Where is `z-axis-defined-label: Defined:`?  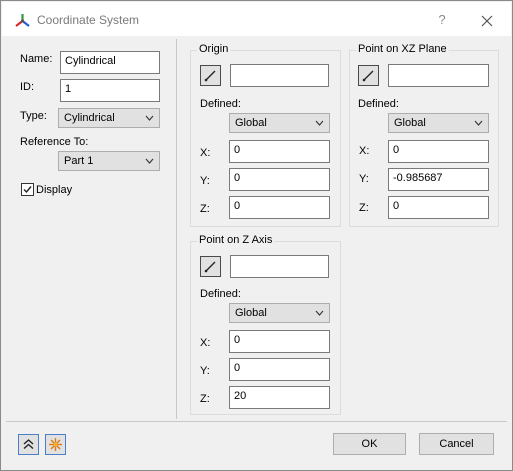
z-axis-defined-label: Defined: is located at coordinates (220, 294).